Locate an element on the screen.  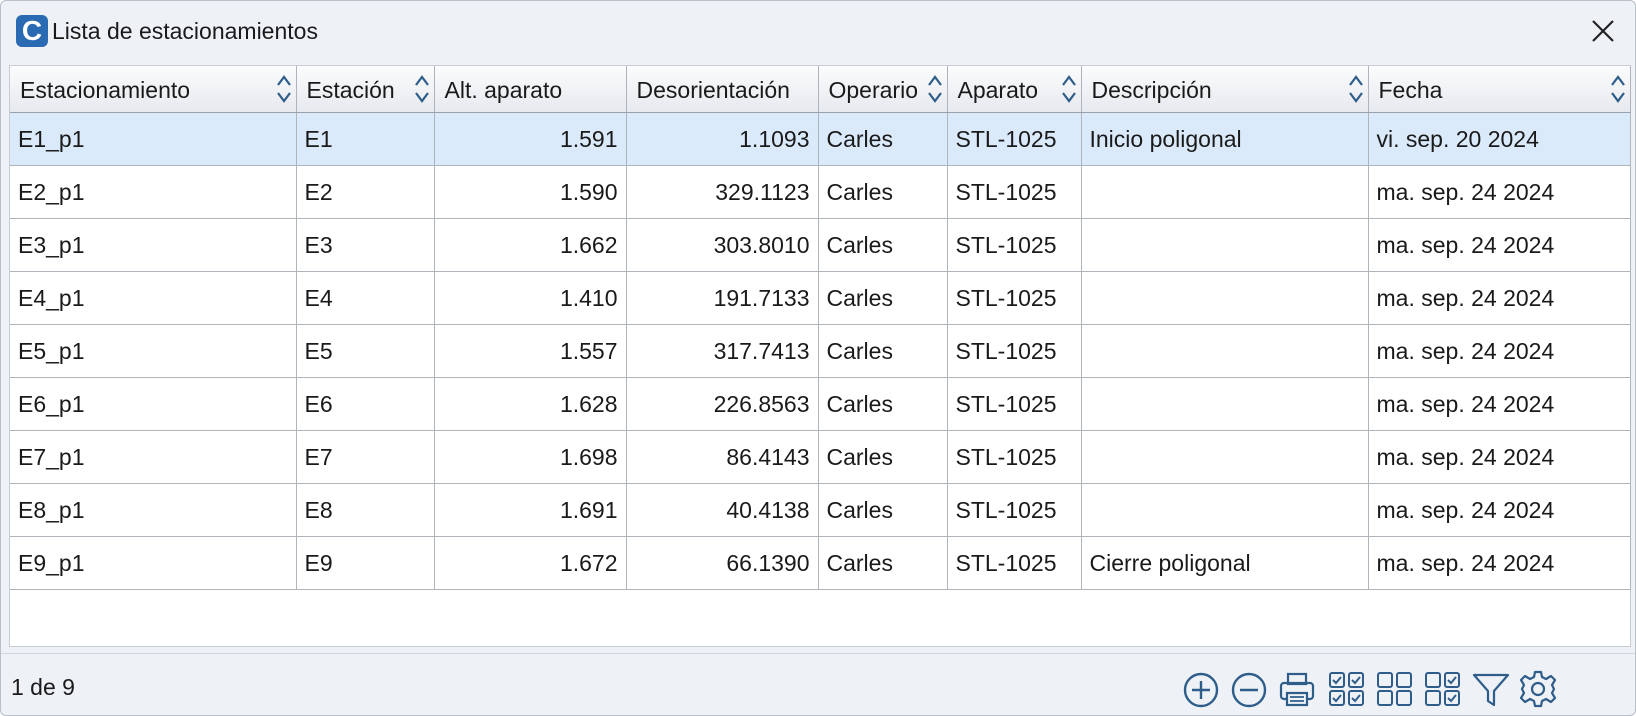
table-cell: E3_p1 is located at coordinates (153, 245).